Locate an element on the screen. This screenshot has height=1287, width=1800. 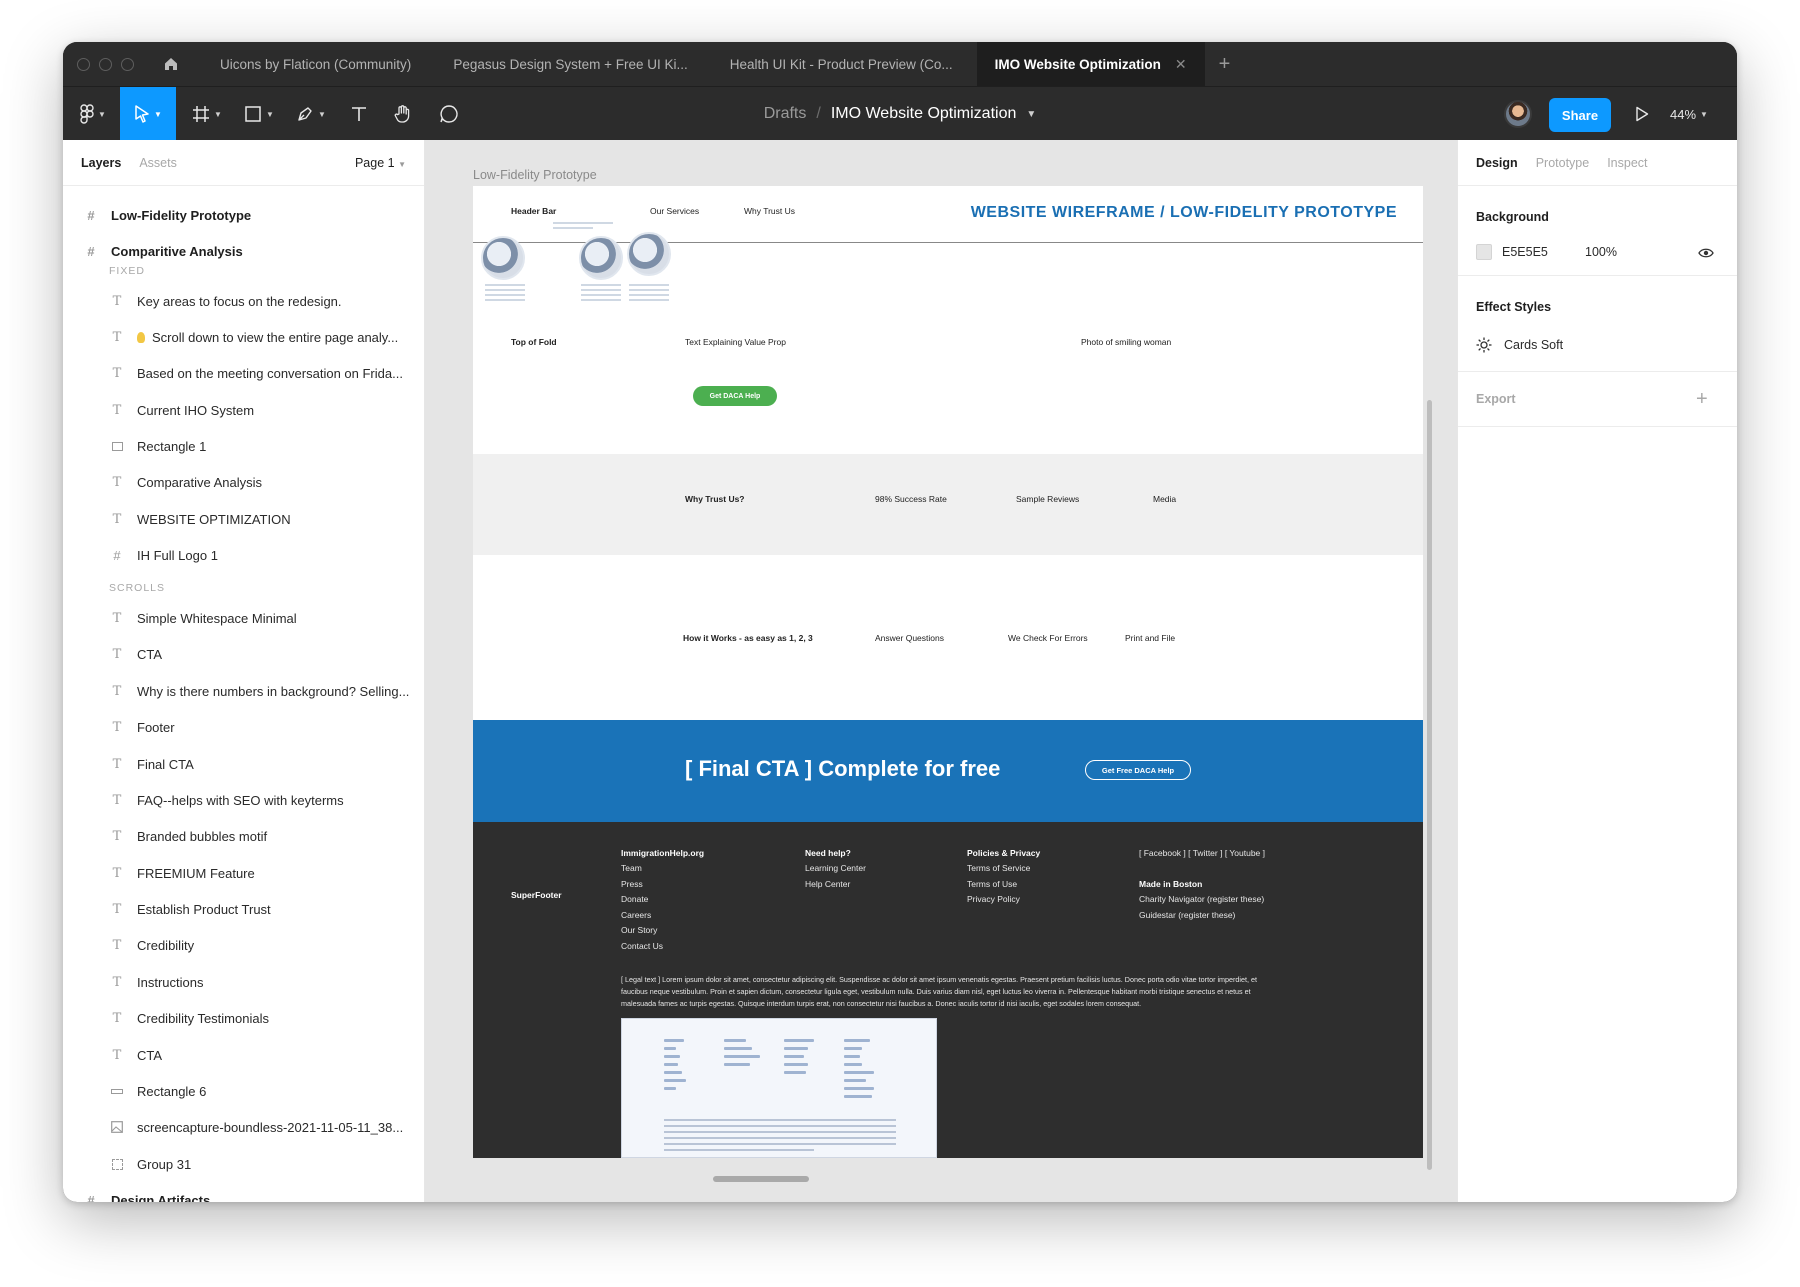
layers-panel-header: Layers Assets Page 1 ▼ is located at coordinates (243, 163).